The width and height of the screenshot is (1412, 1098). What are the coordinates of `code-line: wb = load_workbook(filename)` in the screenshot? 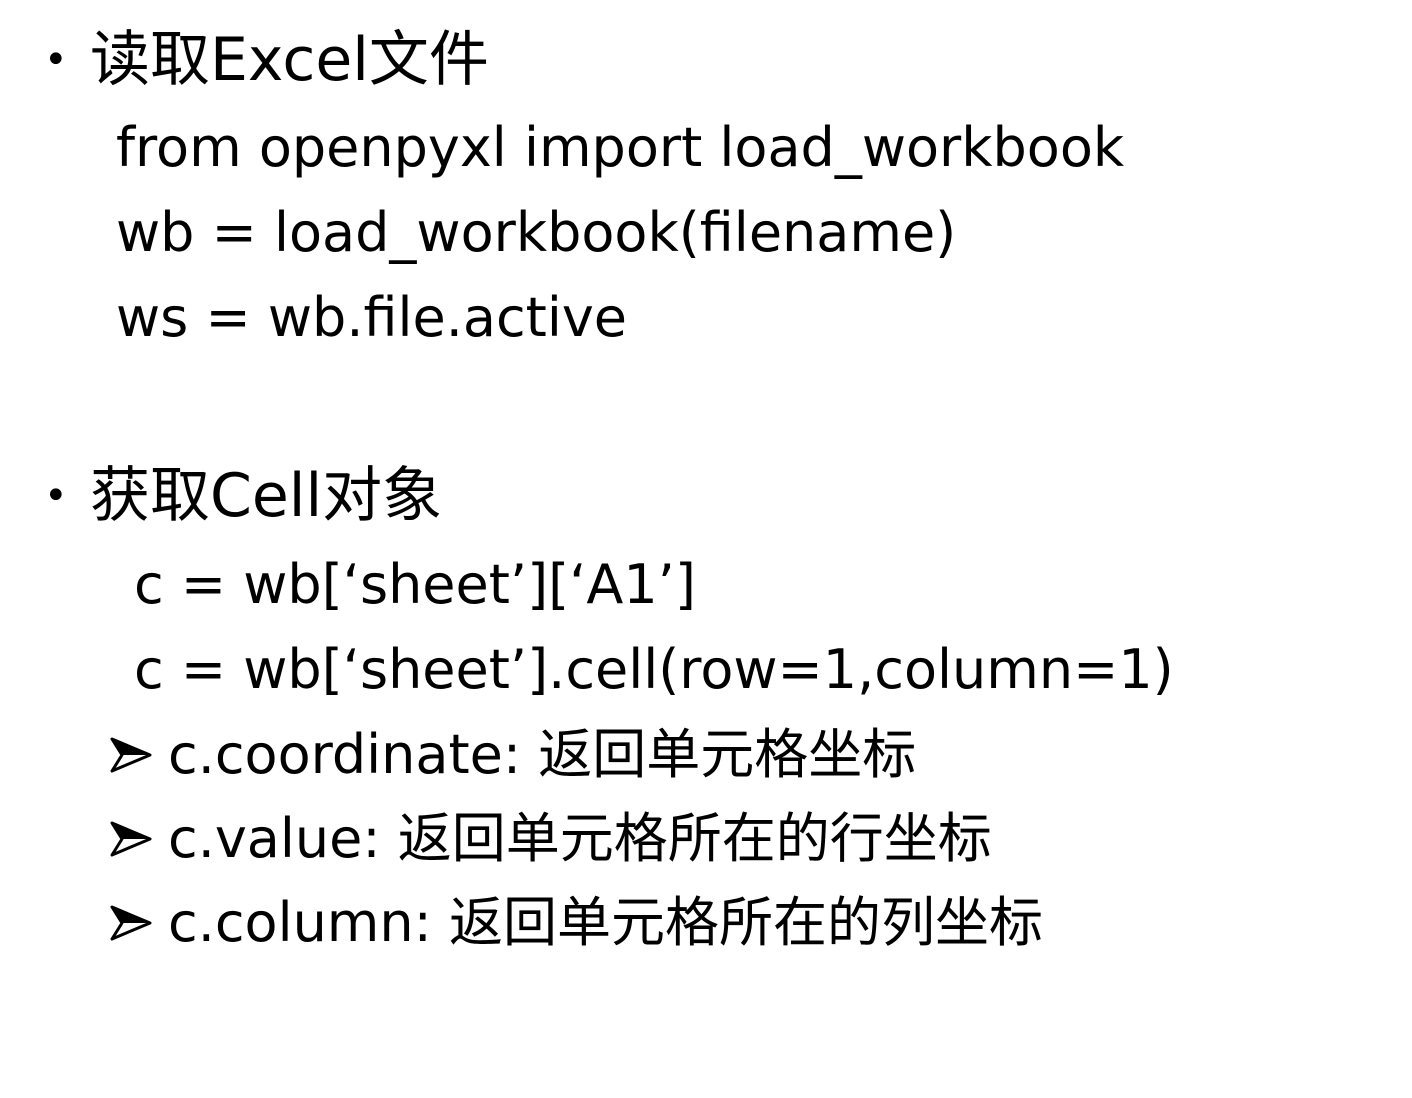 It's located at (536, 232).